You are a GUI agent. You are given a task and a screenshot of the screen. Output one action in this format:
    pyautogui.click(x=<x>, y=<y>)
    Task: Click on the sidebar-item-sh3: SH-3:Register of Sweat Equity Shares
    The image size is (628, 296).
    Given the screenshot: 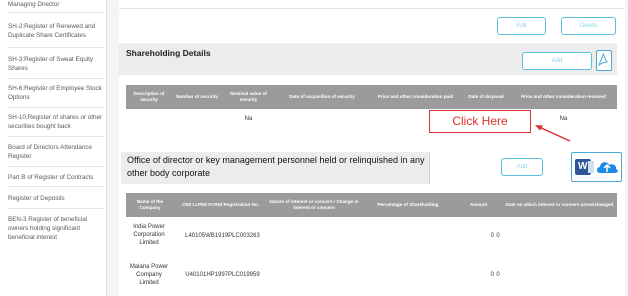 What is the action you would take?
    pyautogui.click(x=56, y=64)
    